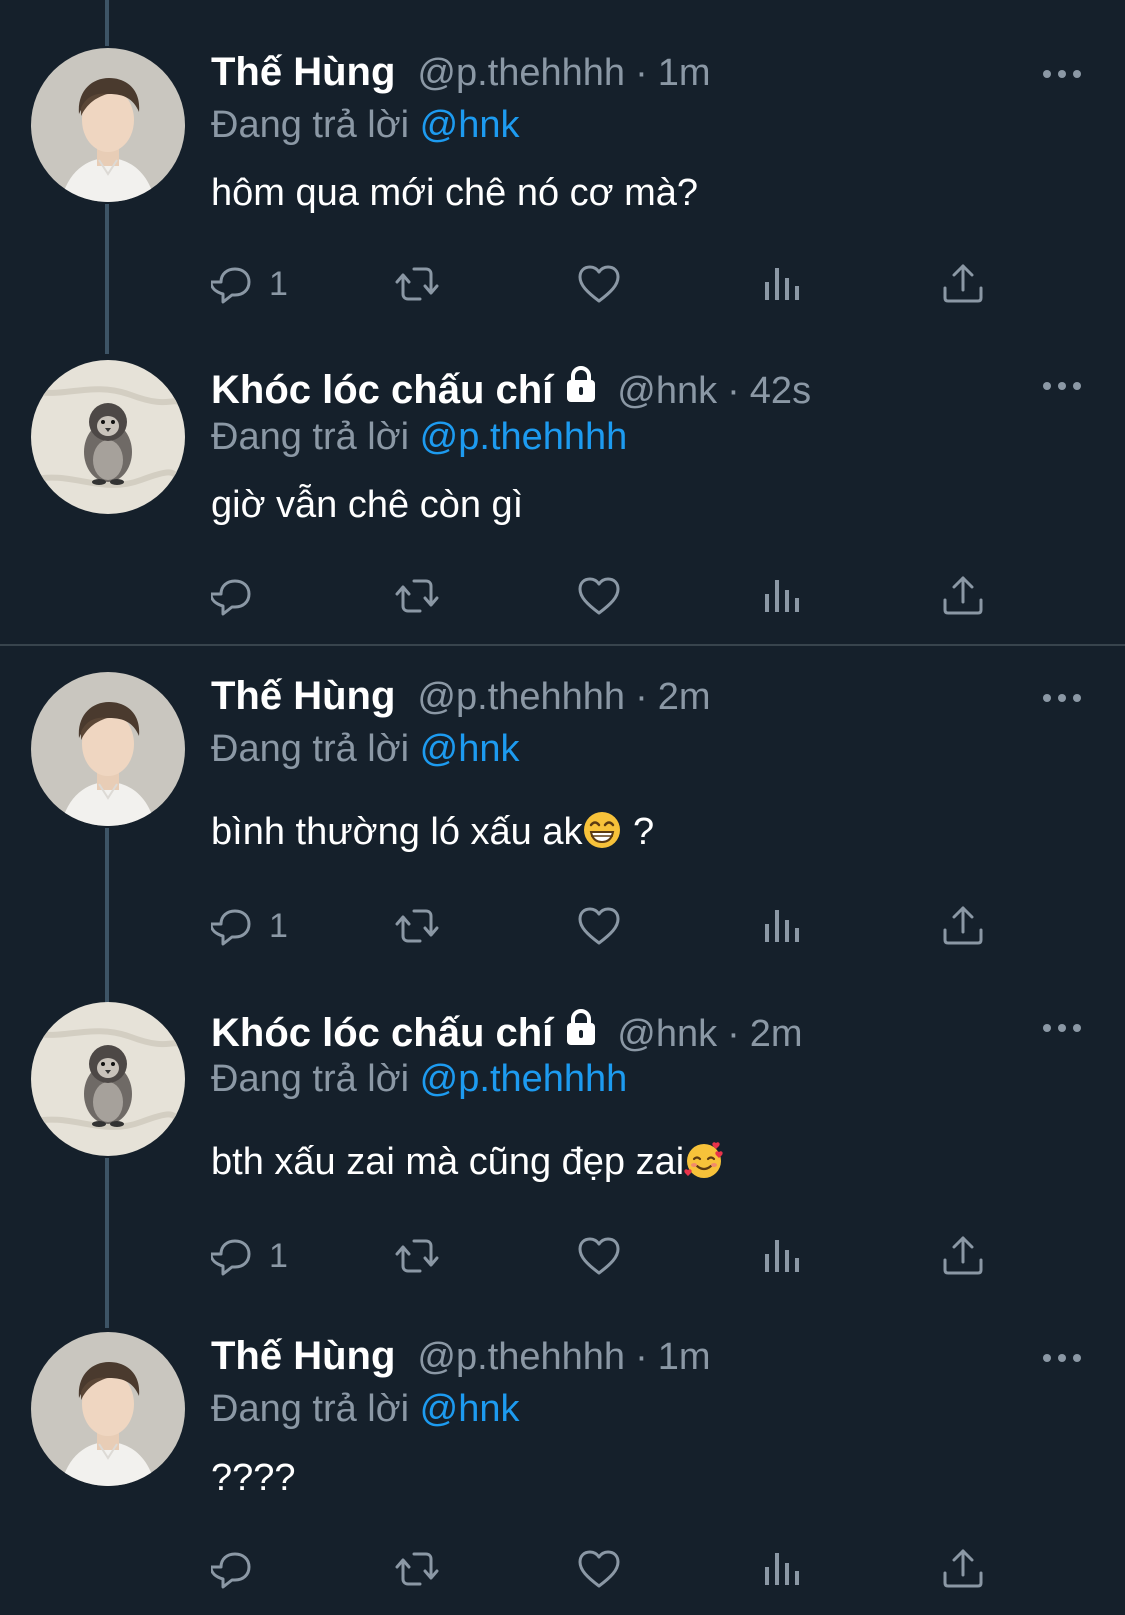 This screenshot has width=1125, height=1615. I want to click on tweet-text: ????, so click(253, 1478).